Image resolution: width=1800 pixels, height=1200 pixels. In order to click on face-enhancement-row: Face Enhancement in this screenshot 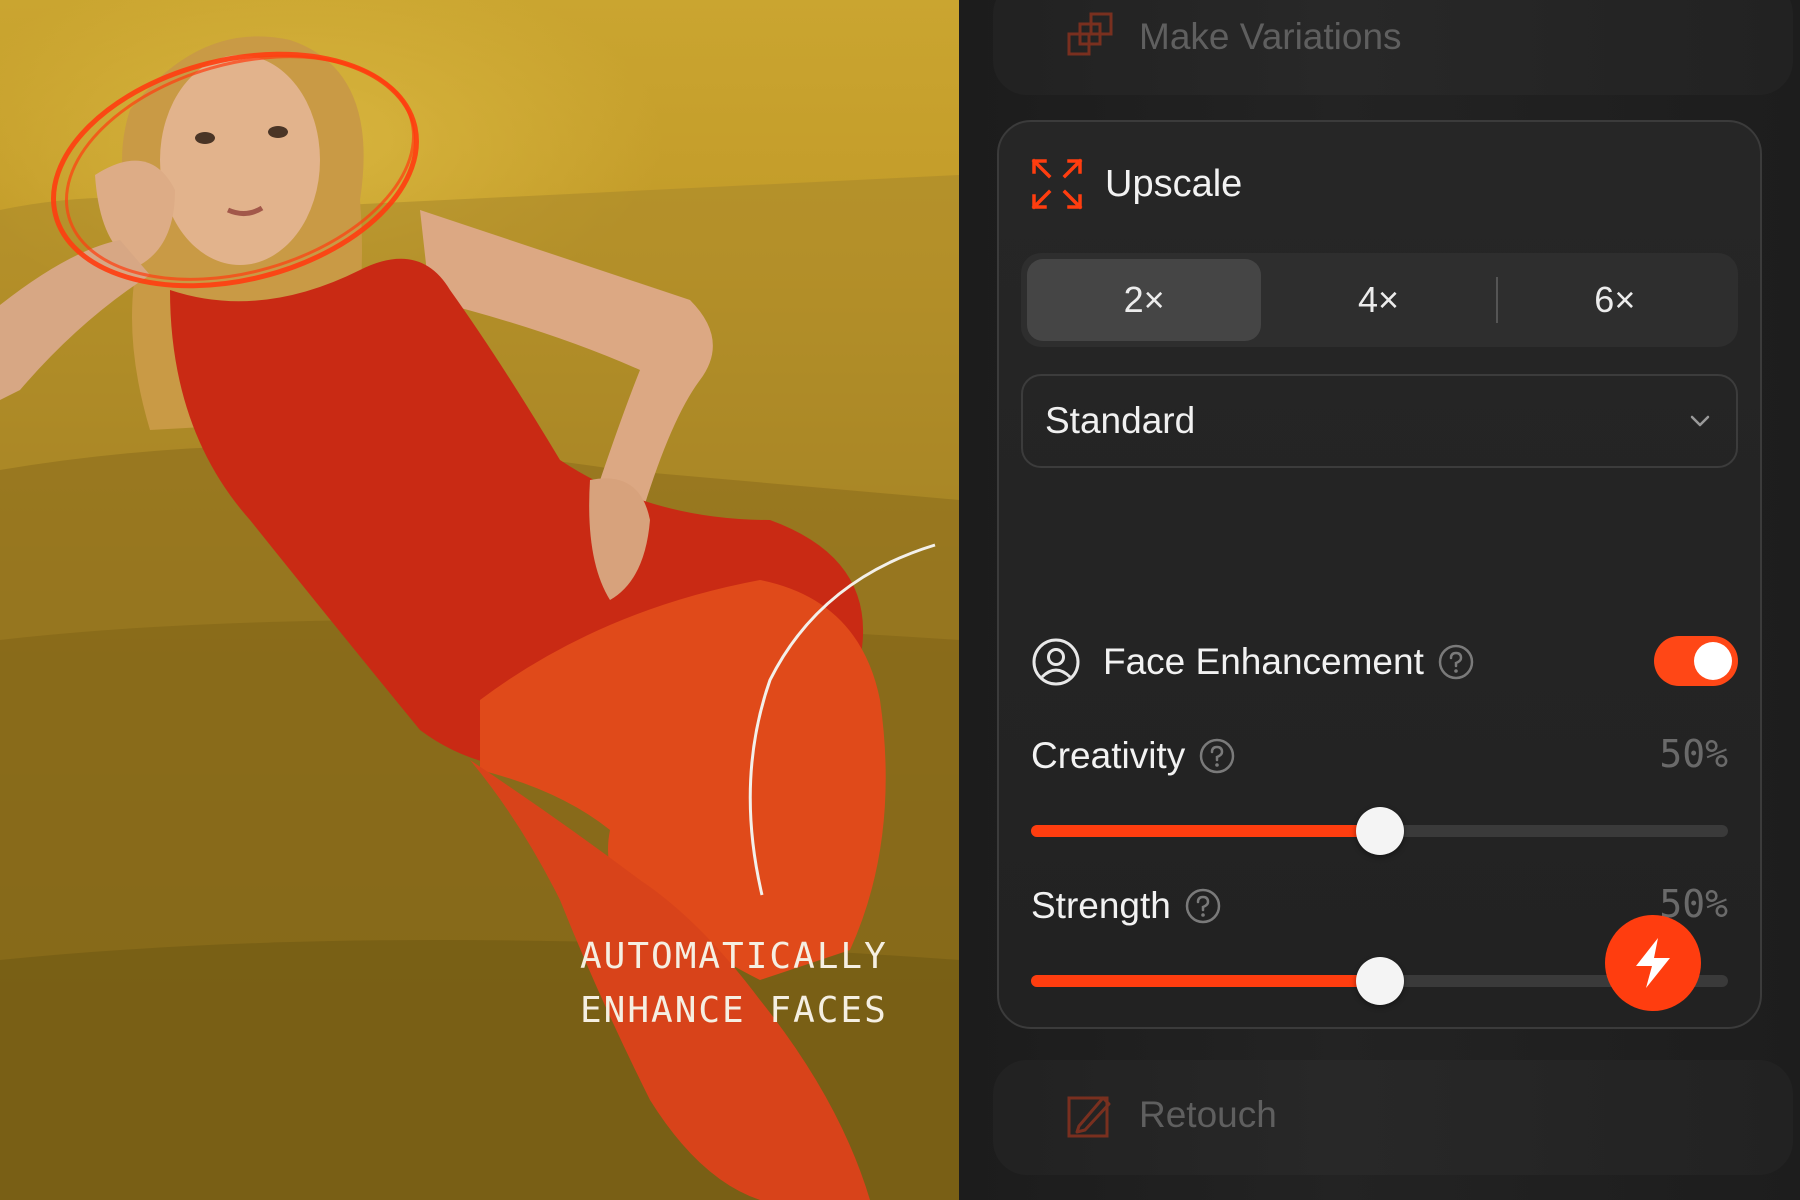, I will do `click(1384, 662)`.